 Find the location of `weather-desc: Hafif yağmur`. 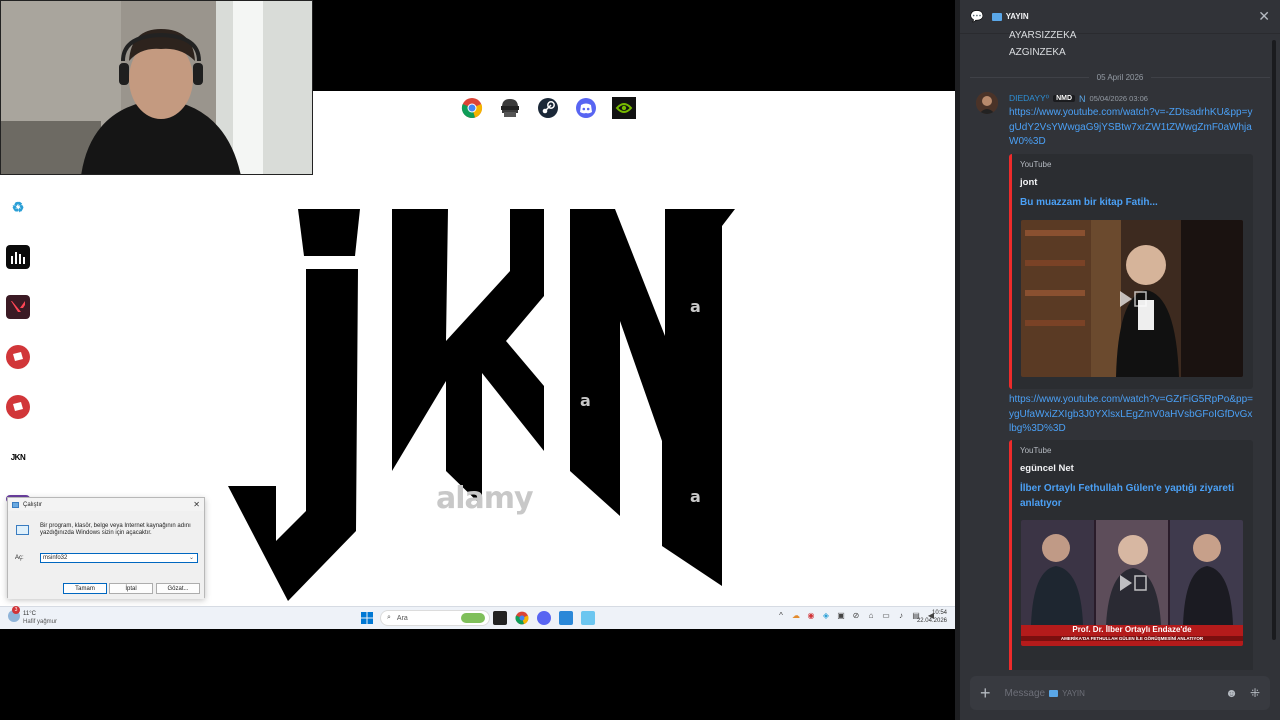

weather-desc: Hafif yağmur is located at coordinates (40, 622).